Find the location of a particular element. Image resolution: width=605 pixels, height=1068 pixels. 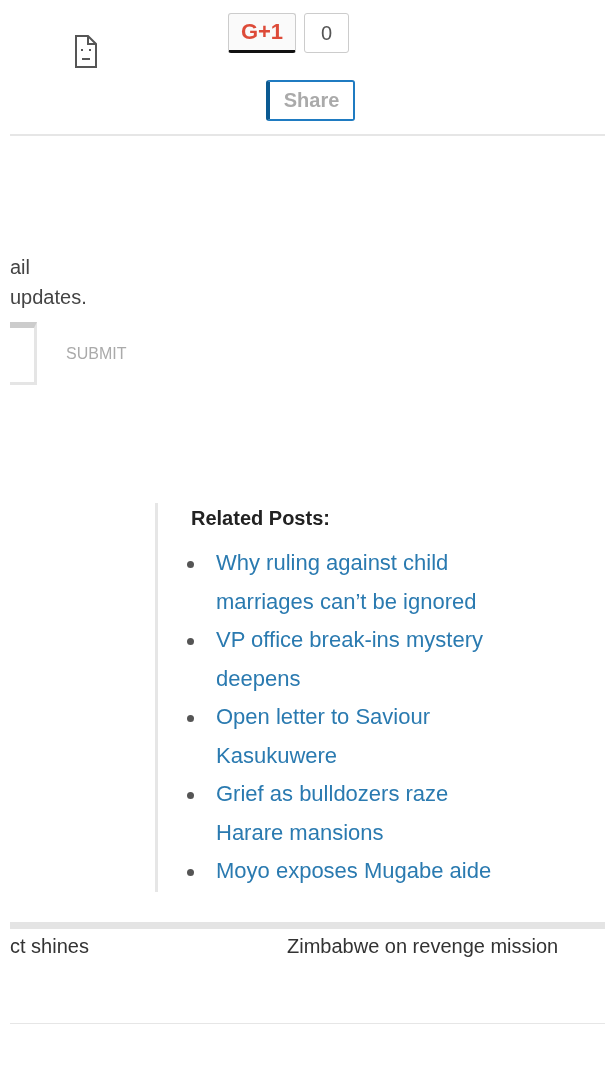

broken-image-icon is located at coordinates (86, 51).